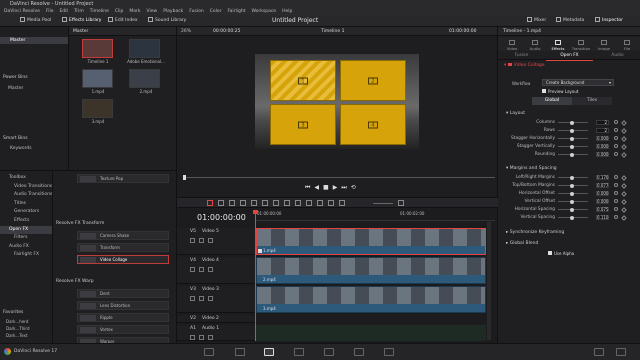 Image resolution: width=640 pixels, height=360 pixels. I want to click on menu-item: Trim, so click(79, 11).